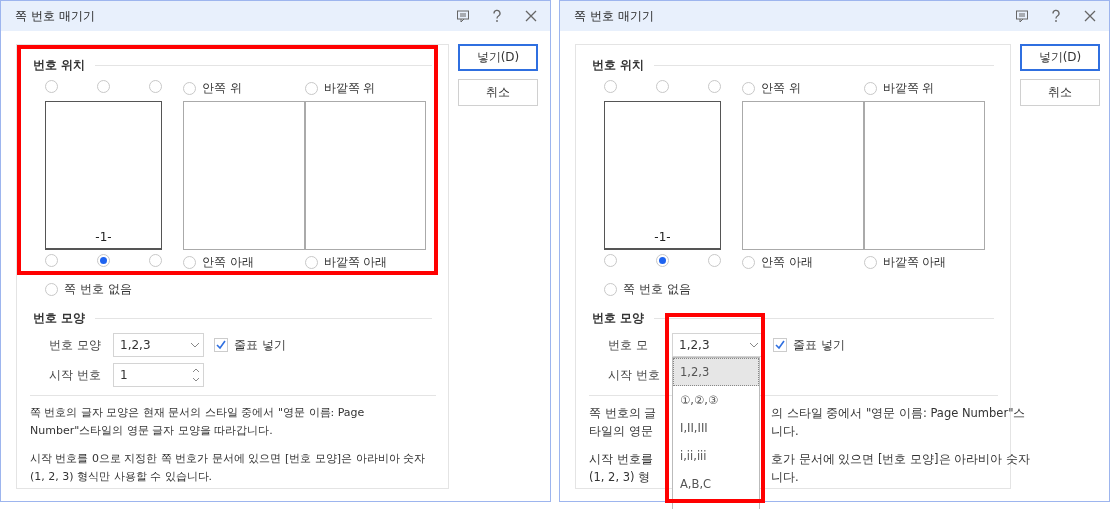 This screenshot has height=509, width=1117. I want to click on field-label: 번호 모, so click(628, 345).